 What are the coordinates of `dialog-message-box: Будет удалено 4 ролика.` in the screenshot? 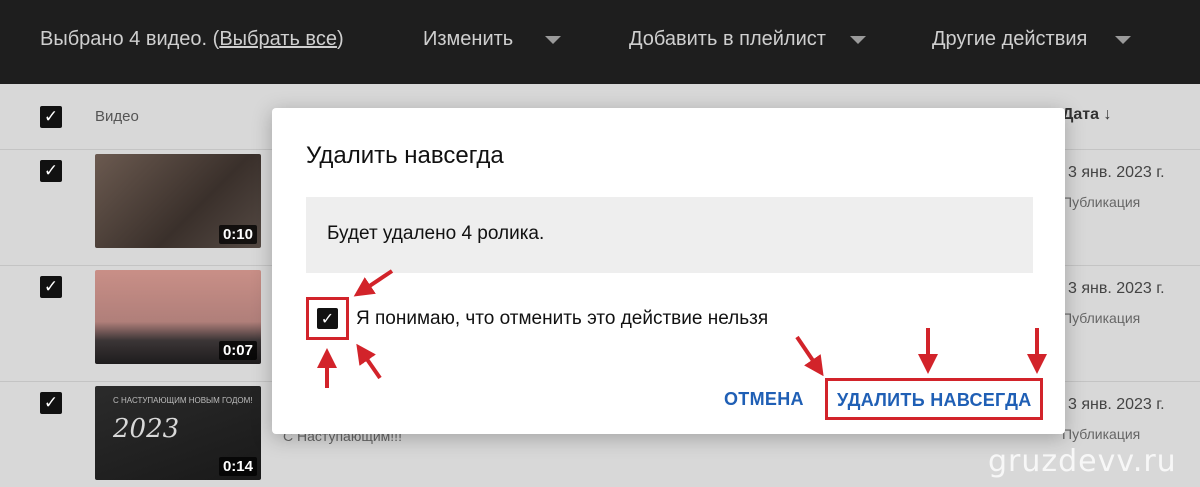 It's located at (669, 235).